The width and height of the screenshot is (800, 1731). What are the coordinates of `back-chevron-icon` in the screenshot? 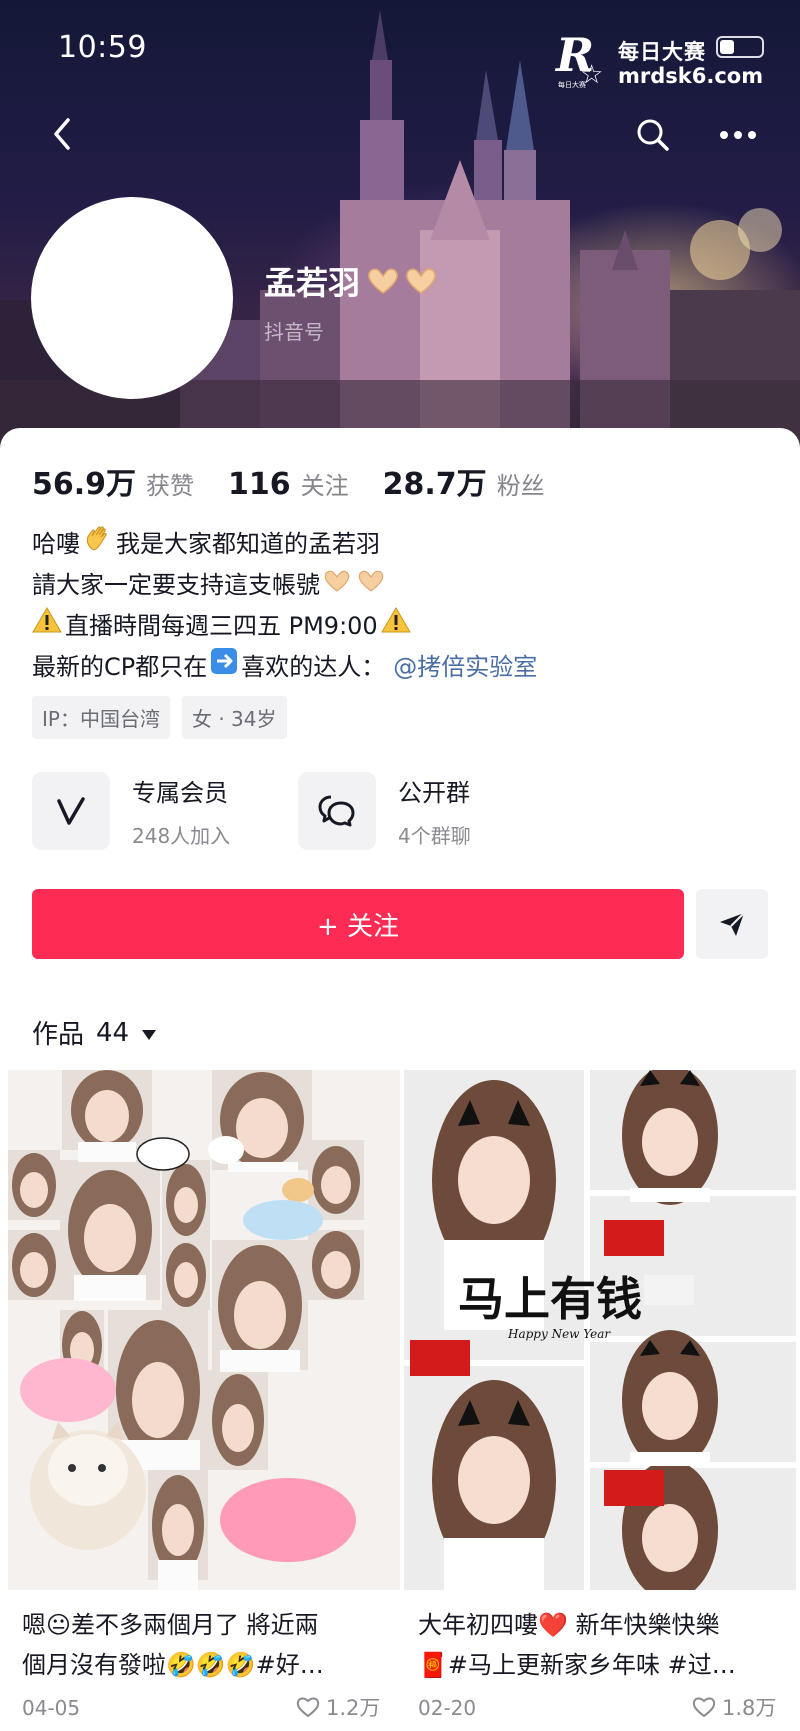 It's located at (62, 134).